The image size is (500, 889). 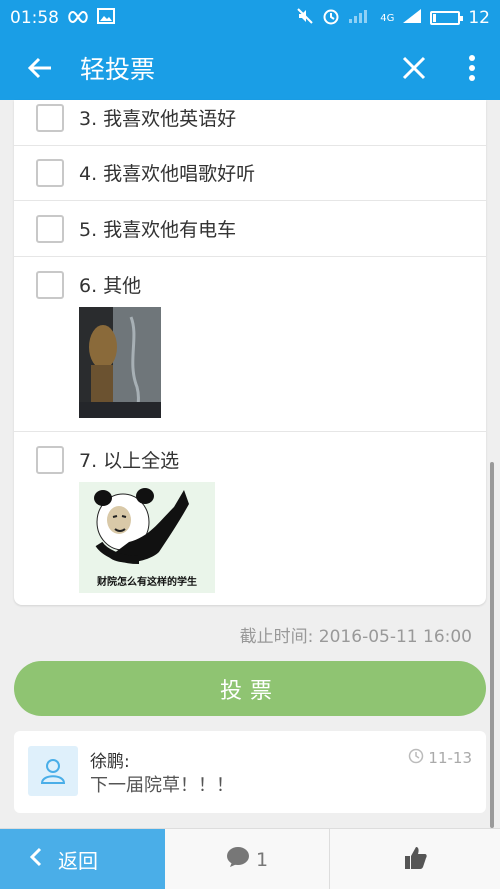 What do you see at coordinates (447, 18) in the screenshot?
I see `battery-icon` at bounding box center [447, 18].